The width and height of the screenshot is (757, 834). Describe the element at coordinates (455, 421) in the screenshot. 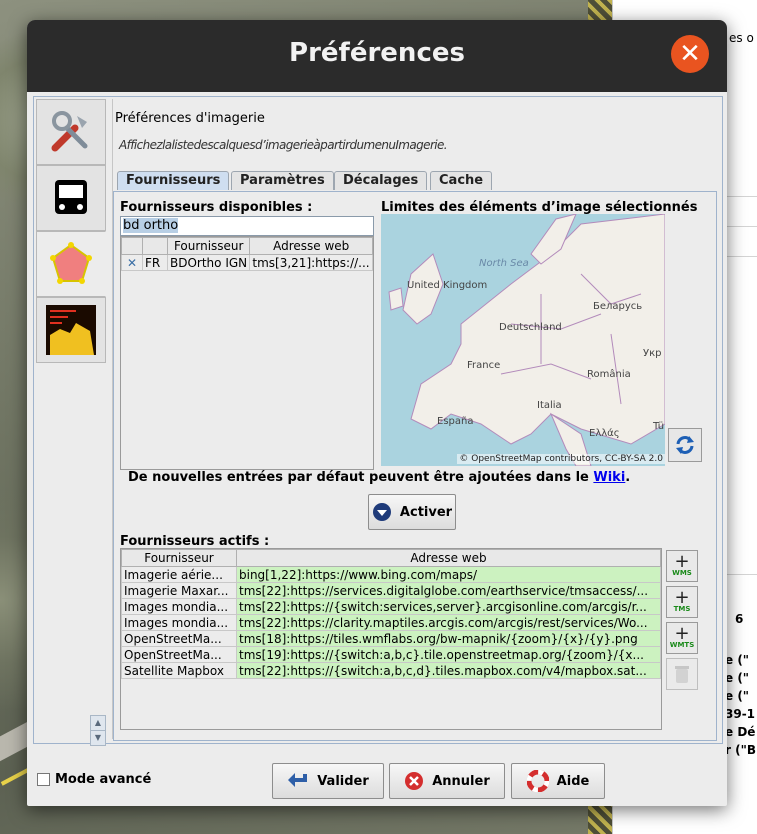

I see `map-label: España` at that location.